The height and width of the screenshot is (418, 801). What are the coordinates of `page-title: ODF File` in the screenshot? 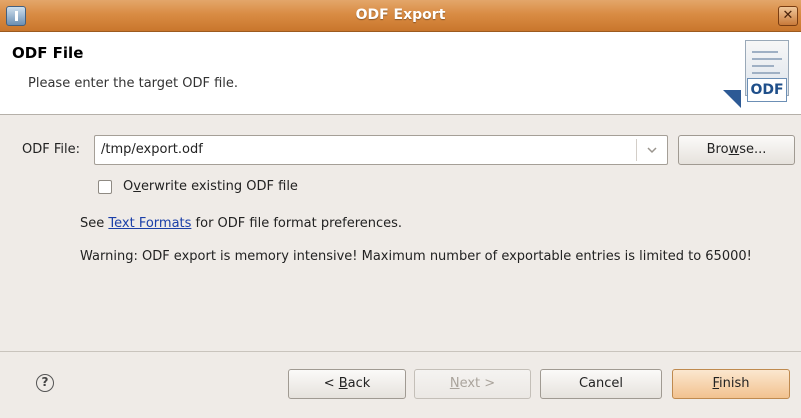 It's located at (48, 53).